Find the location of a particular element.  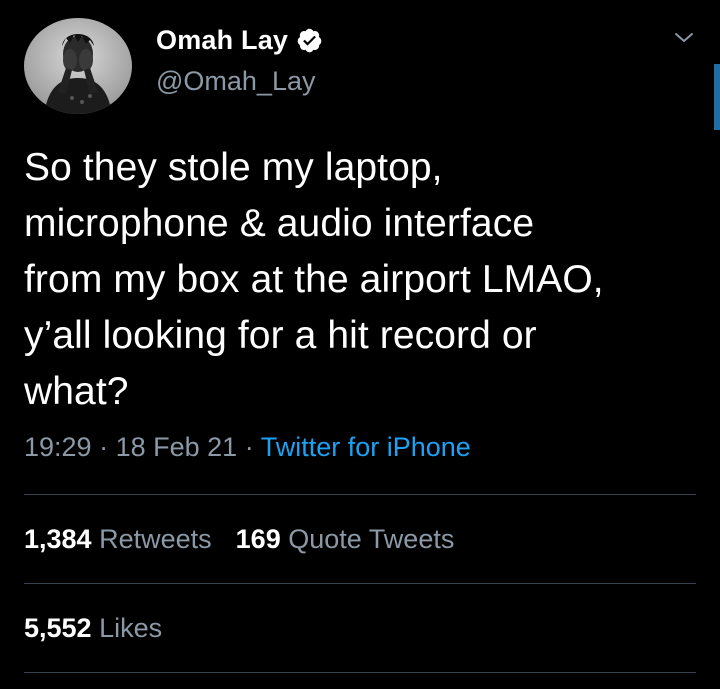

avatar is located at coordinates (78, 66).